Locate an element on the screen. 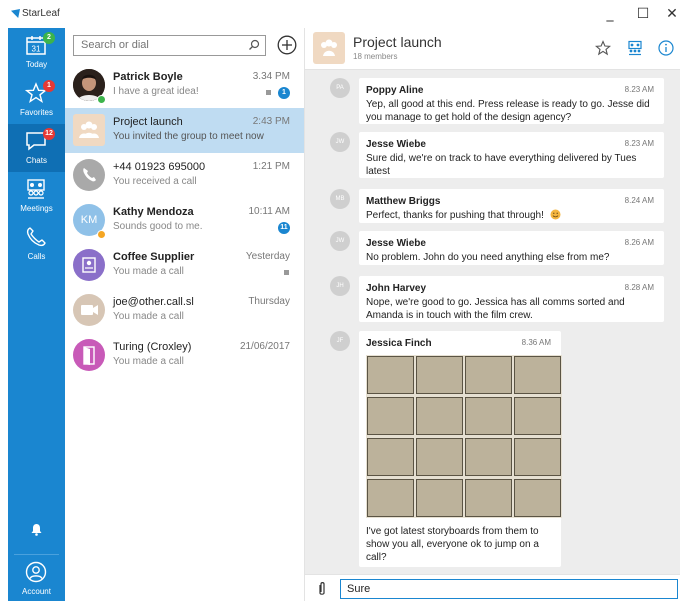  unread-badge: 11 is located at coordinates (284, 228).